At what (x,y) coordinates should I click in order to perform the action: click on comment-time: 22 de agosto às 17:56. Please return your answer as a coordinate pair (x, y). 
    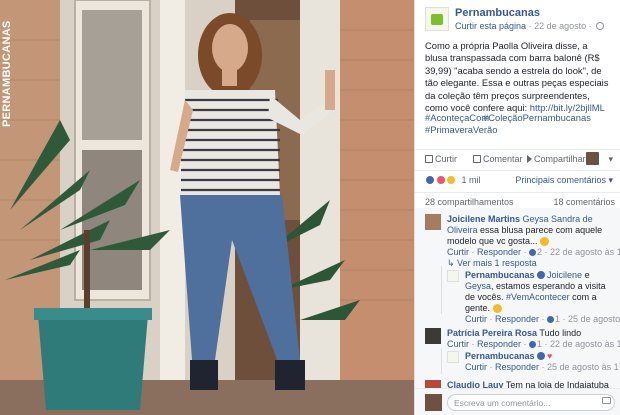
    Looking at the image, I should click on (585, 344).